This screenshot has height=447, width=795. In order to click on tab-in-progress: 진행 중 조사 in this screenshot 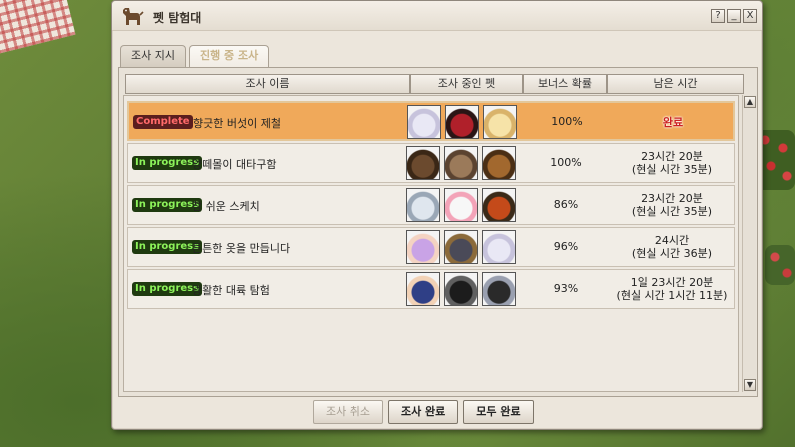, I will do `click(229, 56)`.